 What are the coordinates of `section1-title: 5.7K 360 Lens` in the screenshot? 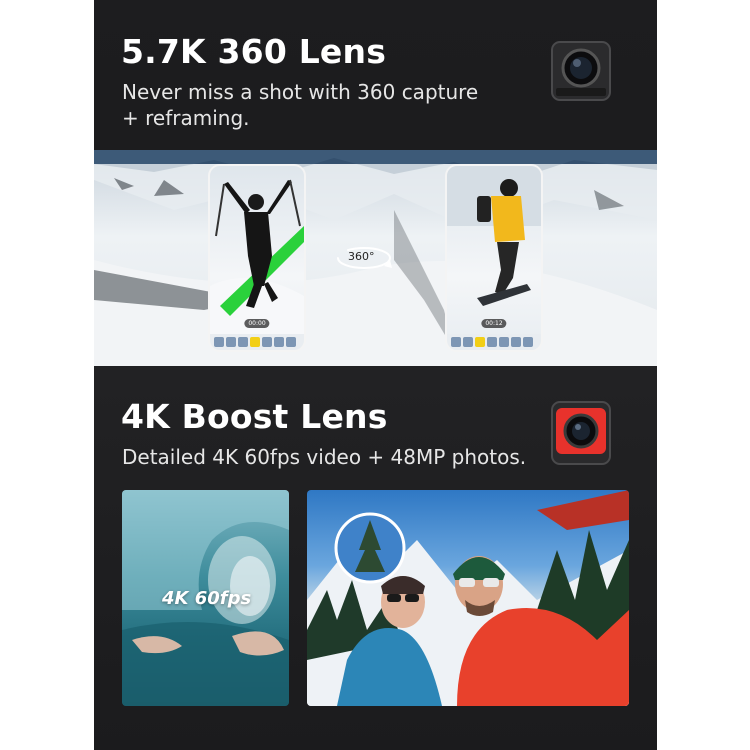 It's located at (254, 51).